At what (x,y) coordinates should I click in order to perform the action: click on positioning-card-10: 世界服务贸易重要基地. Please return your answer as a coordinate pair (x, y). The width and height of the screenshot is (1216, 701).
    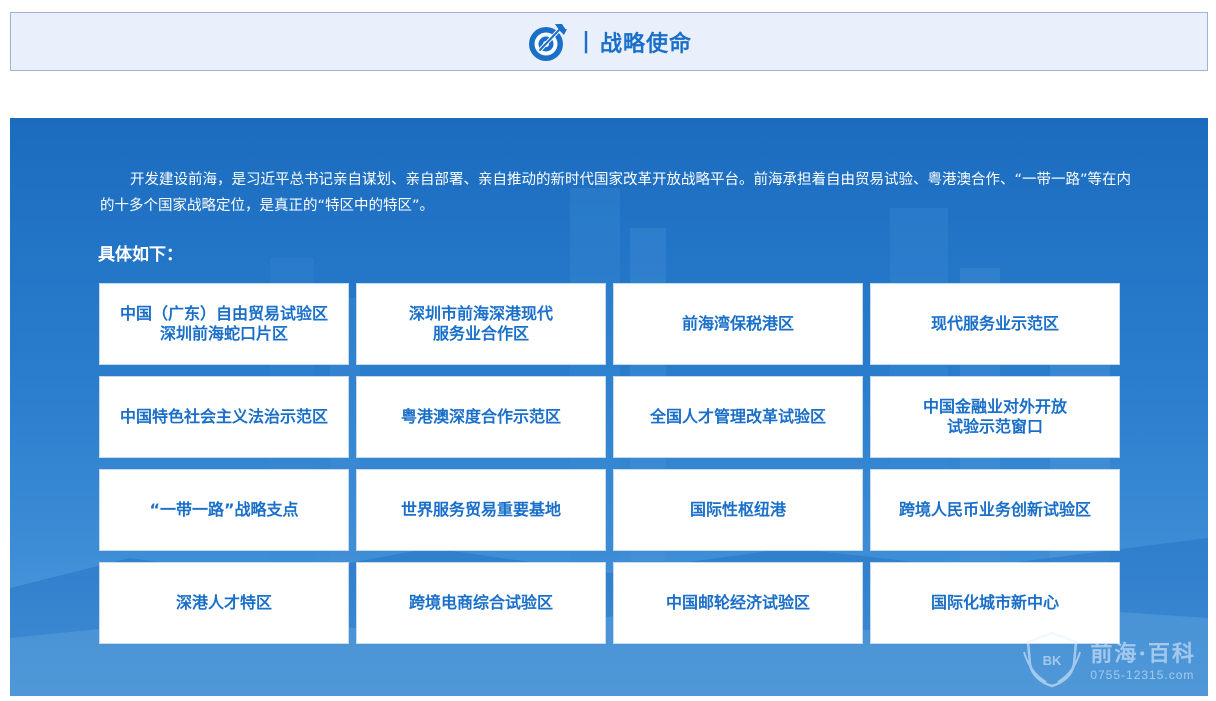
    Looking at the image, I should click on (481, 510).